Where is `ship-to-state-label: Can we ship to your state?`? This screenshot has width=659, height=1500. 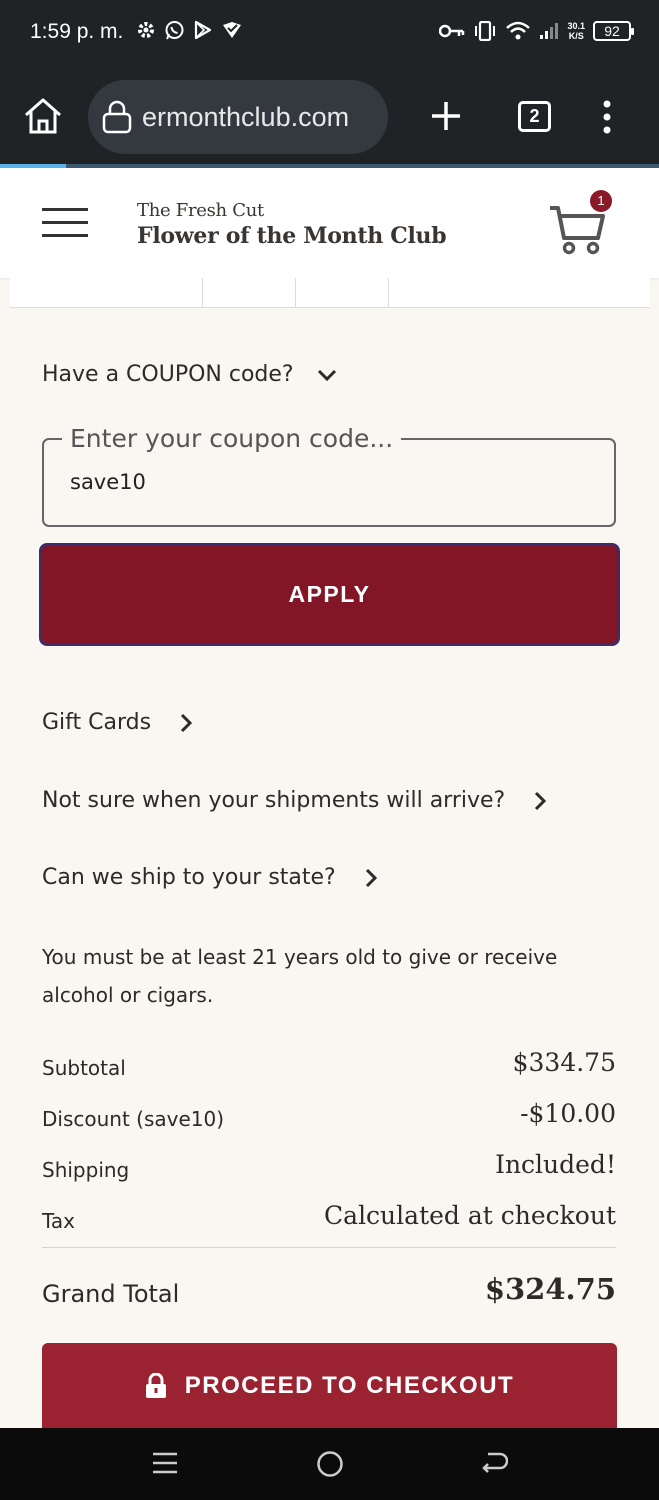
ship-to-state-label: Can we ship to your state? is located at coordinates (189, 877).